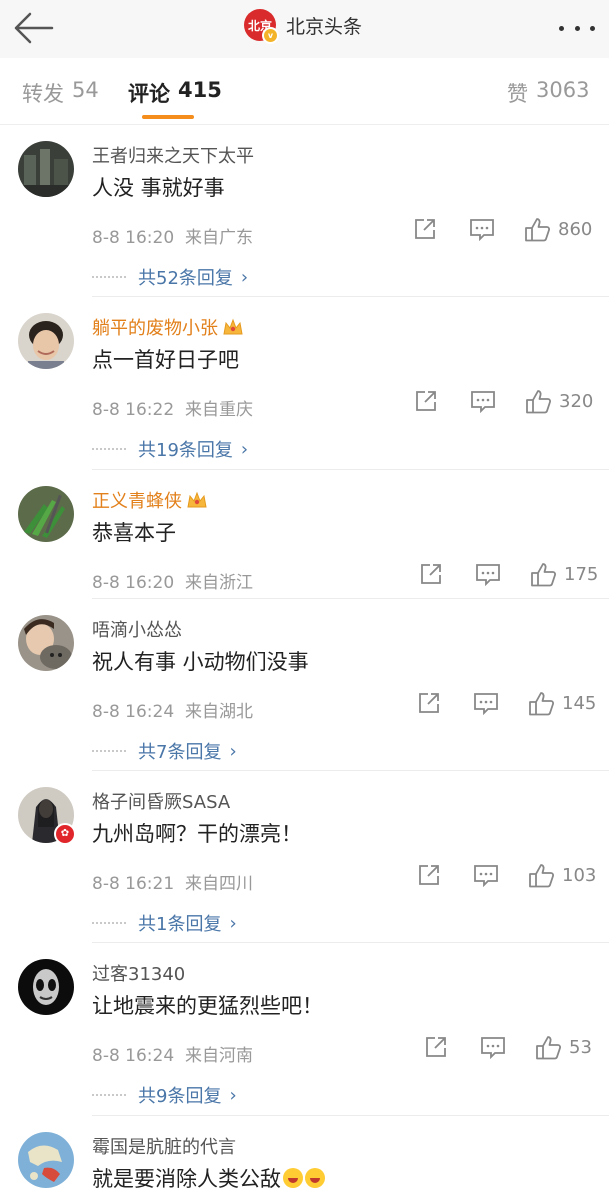 The width and height of the screenshot is (609, 1200). I want to click on back-arrow-icon, so click(33, 28).